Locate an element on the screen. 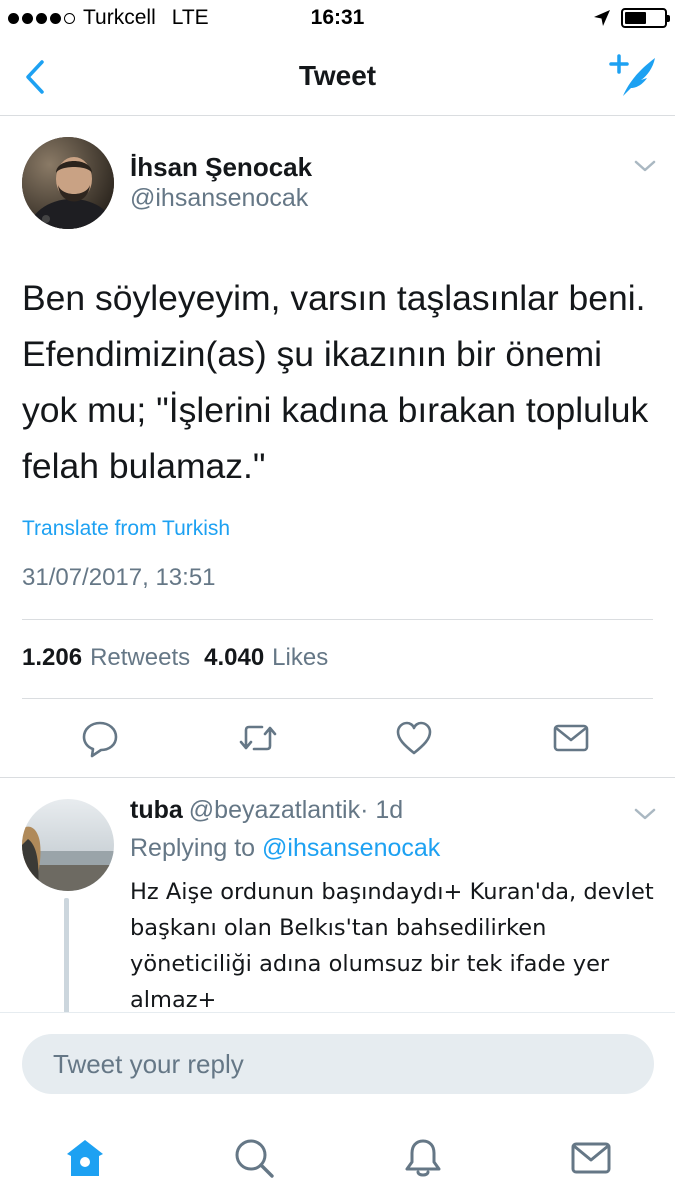 This screenshot has height=1200, width=675. author-handle: @ihsansenocak is located at coordinates (219, 198).